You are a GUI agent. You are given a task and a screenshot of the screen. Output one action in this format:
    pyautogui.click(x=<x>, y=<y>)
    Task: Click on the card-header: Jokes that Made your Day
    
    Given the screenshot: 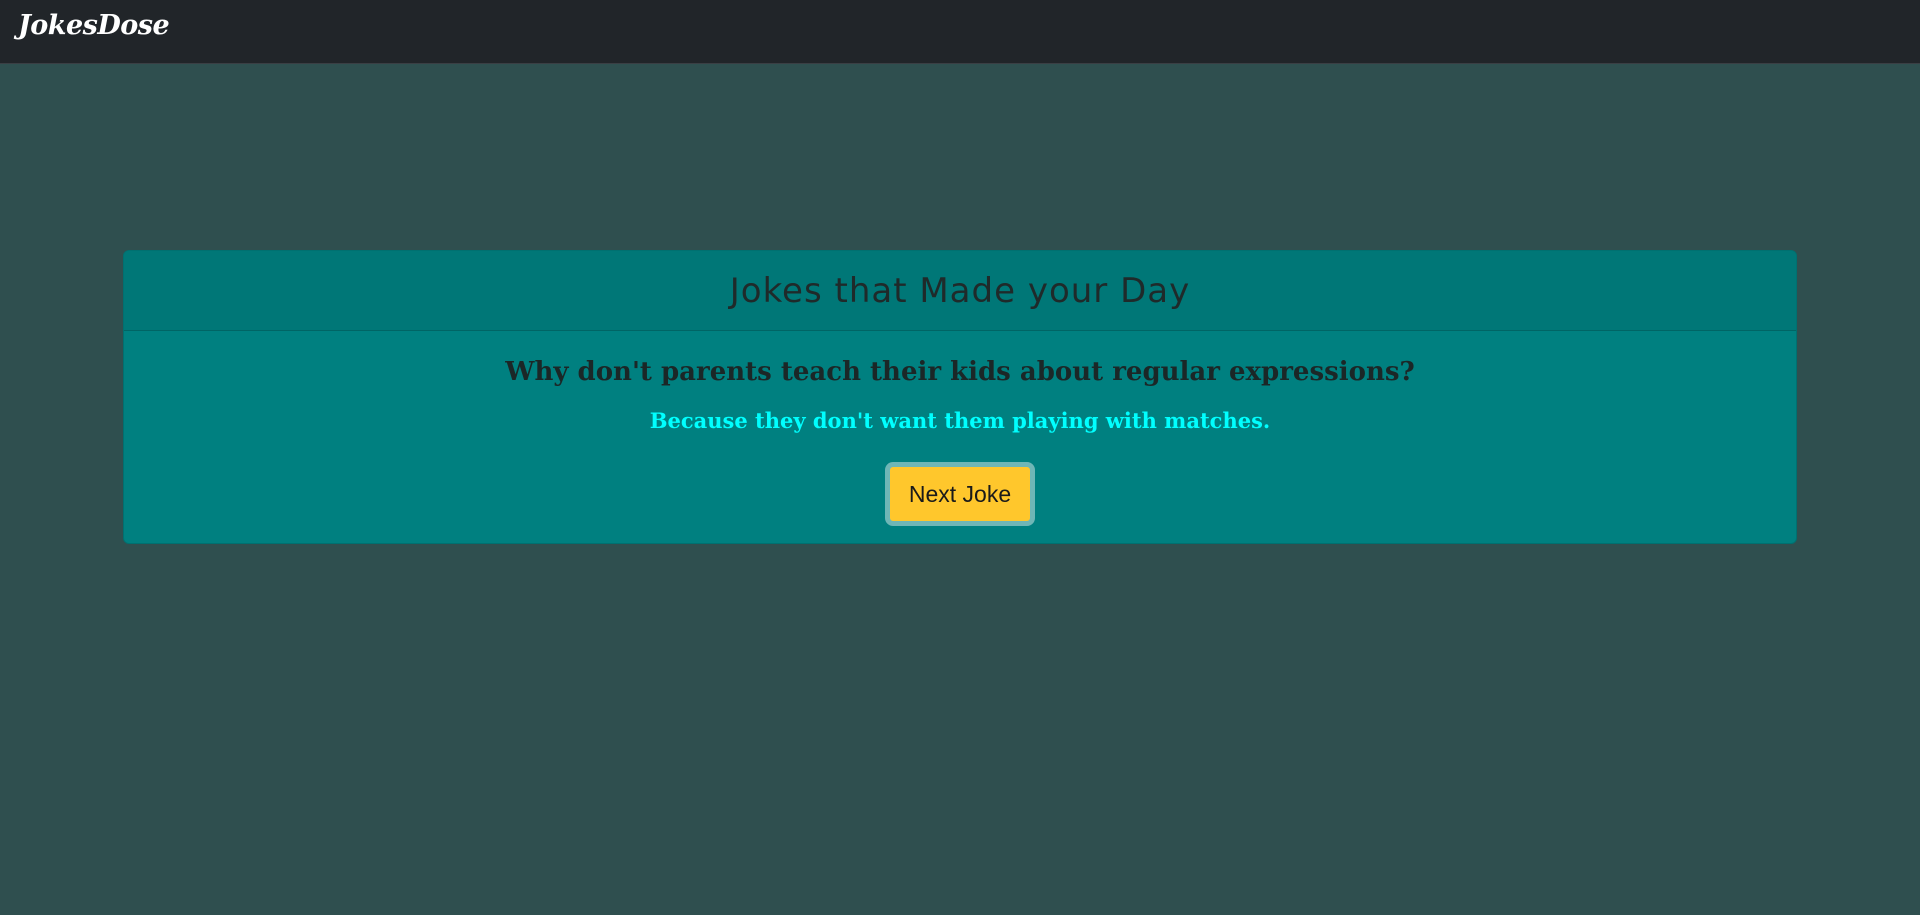 What is the action you would take?
    pyautogui.click(x=960, y=291)
    